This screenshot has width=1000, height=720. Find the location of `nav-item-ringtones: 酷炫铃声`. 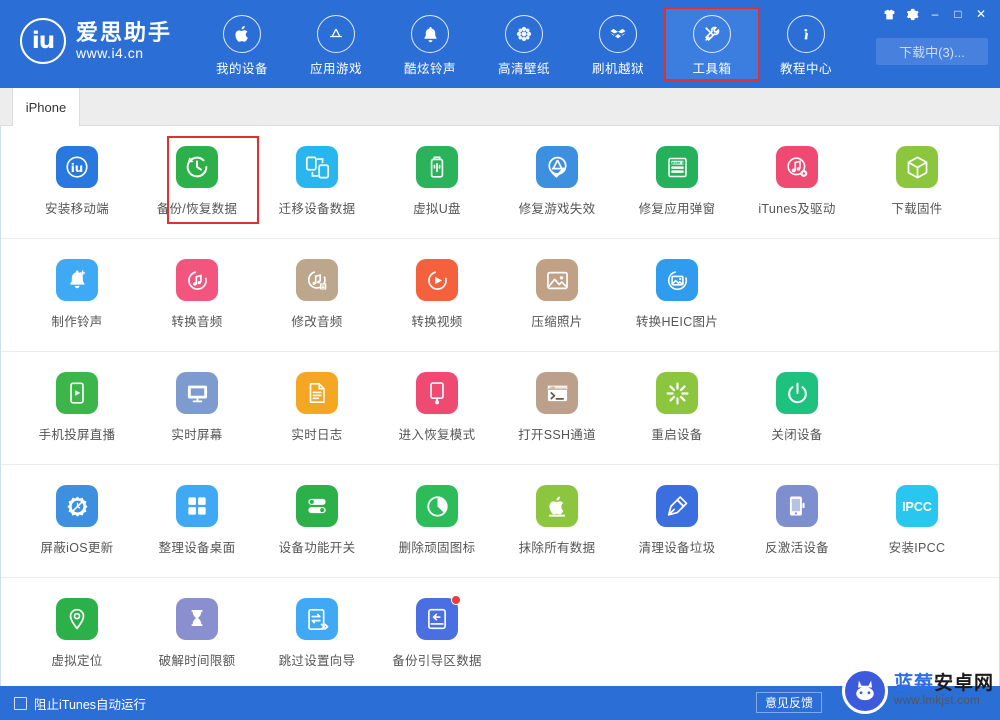

nav-item-ringtones: 酷炫铃声 is located at coordinates (430, 44).